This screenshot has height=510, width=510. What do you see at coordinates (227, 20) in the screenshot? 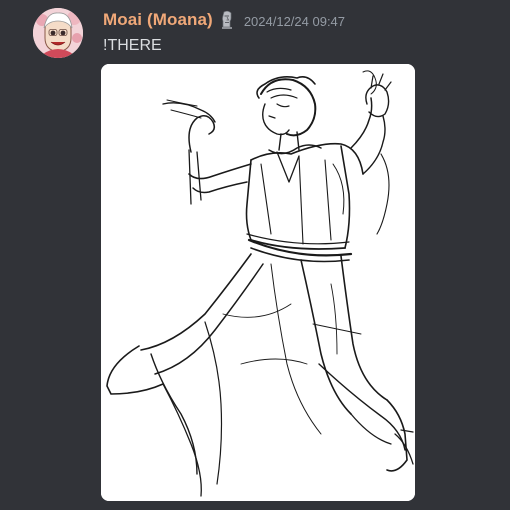
I see `moai-statue-icon` at bounding box center [227, 20].